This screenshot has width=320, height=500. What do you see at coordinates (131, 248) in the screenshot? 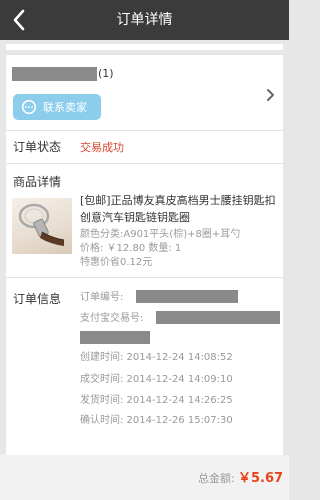
I see `product-price-quantity: 价格: ￥12.80 数量: 1` at bounding box center [131, 248].